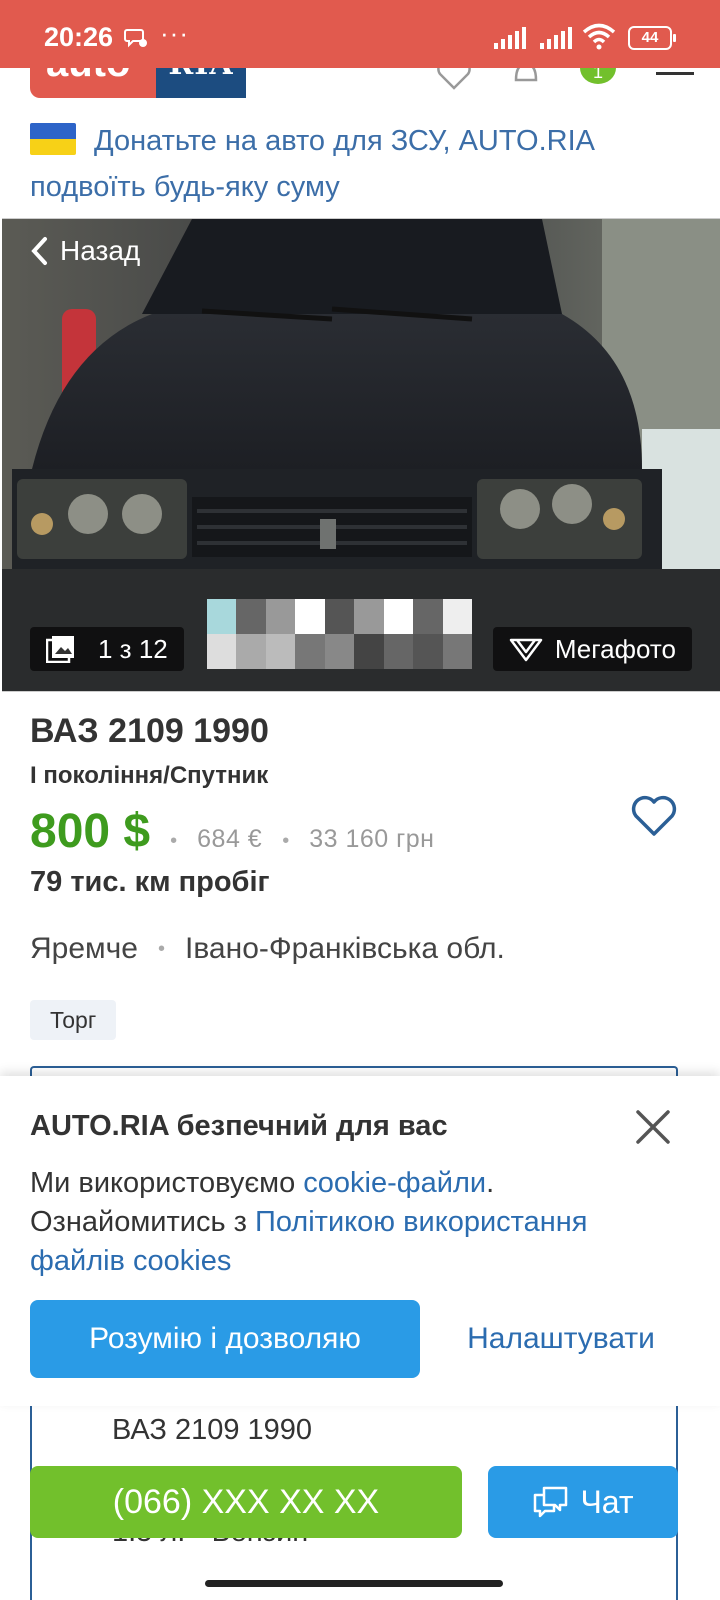 Image resolution: width=720 pixels, height=1600 pixels. Describe the element at coordinates (39, 251) in the screenshot. I see `chevron-left-icon` at that location.